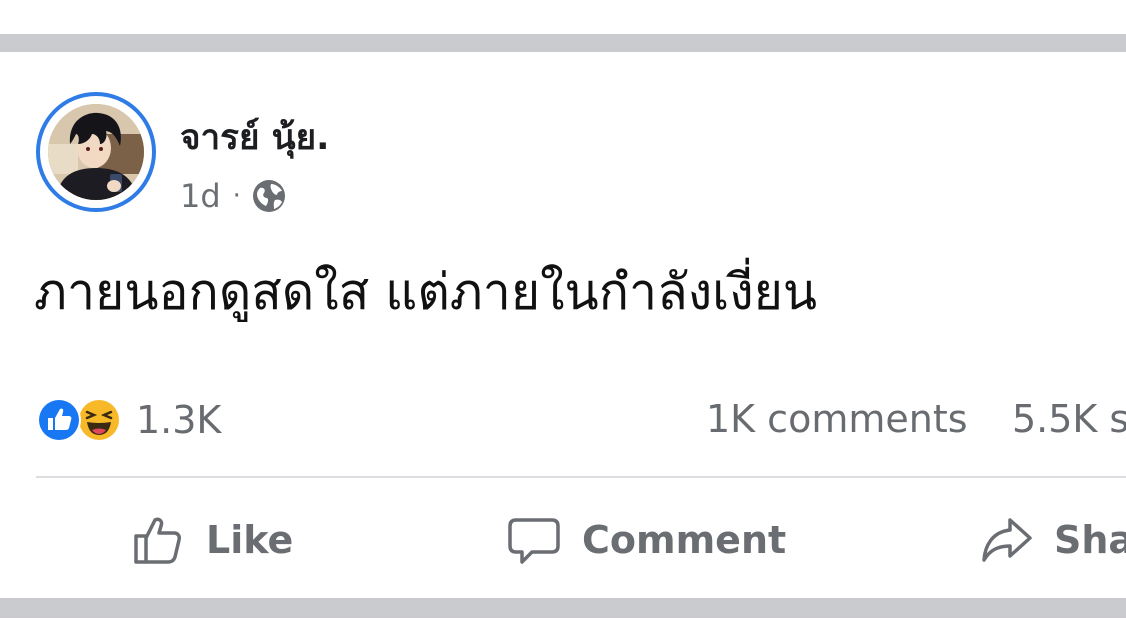 The width and height of the screenshot is (1126, 633). What do you see at coordinates (59, 420) in the screenshot?
I see `like-reaction-icon` at bounding box center [59, 420].